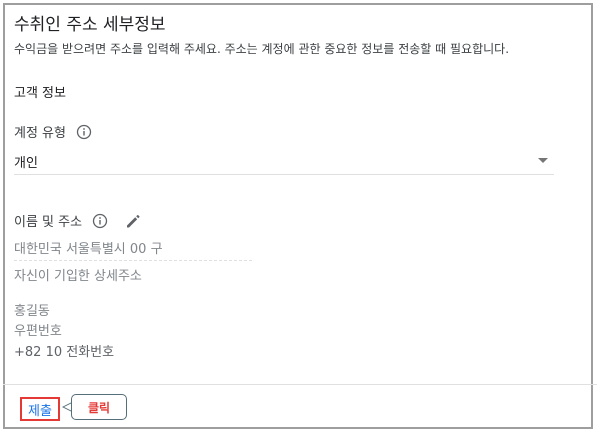 This screenshot has width=600, height=435. I want to click on postal-code: 우편번호, so click(38, 331).